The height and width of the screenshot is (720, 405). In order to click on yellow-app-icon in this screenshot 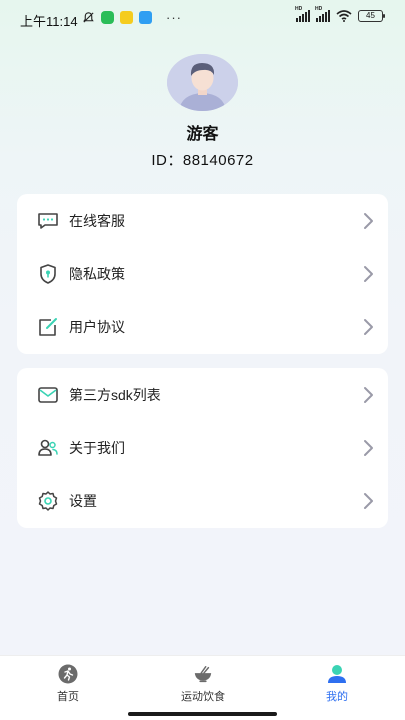, I will do `click(126, 17)`.